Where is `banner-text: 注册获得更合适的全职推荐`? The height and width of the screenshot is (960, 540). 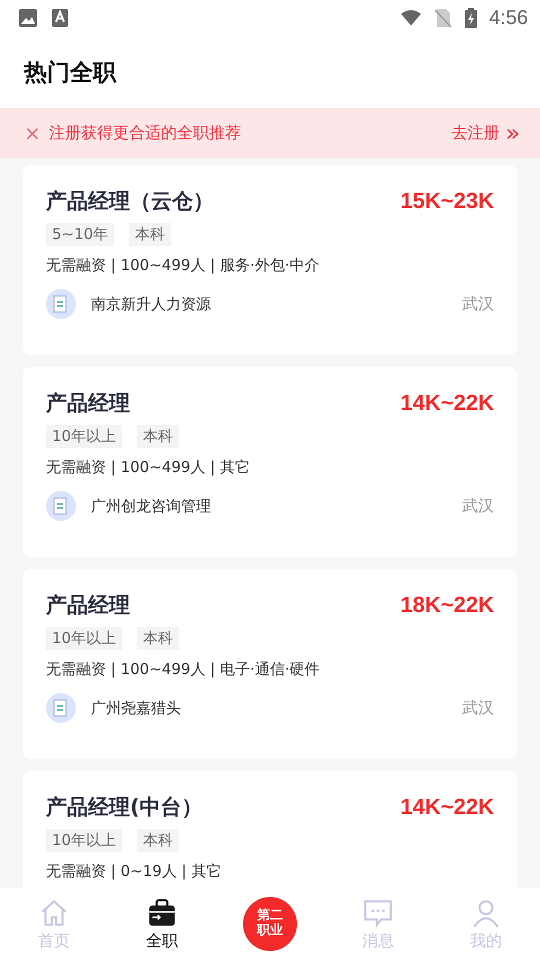 banner-text: 注册获得更合适的全职推荐 is located at coordinates (144, 133).